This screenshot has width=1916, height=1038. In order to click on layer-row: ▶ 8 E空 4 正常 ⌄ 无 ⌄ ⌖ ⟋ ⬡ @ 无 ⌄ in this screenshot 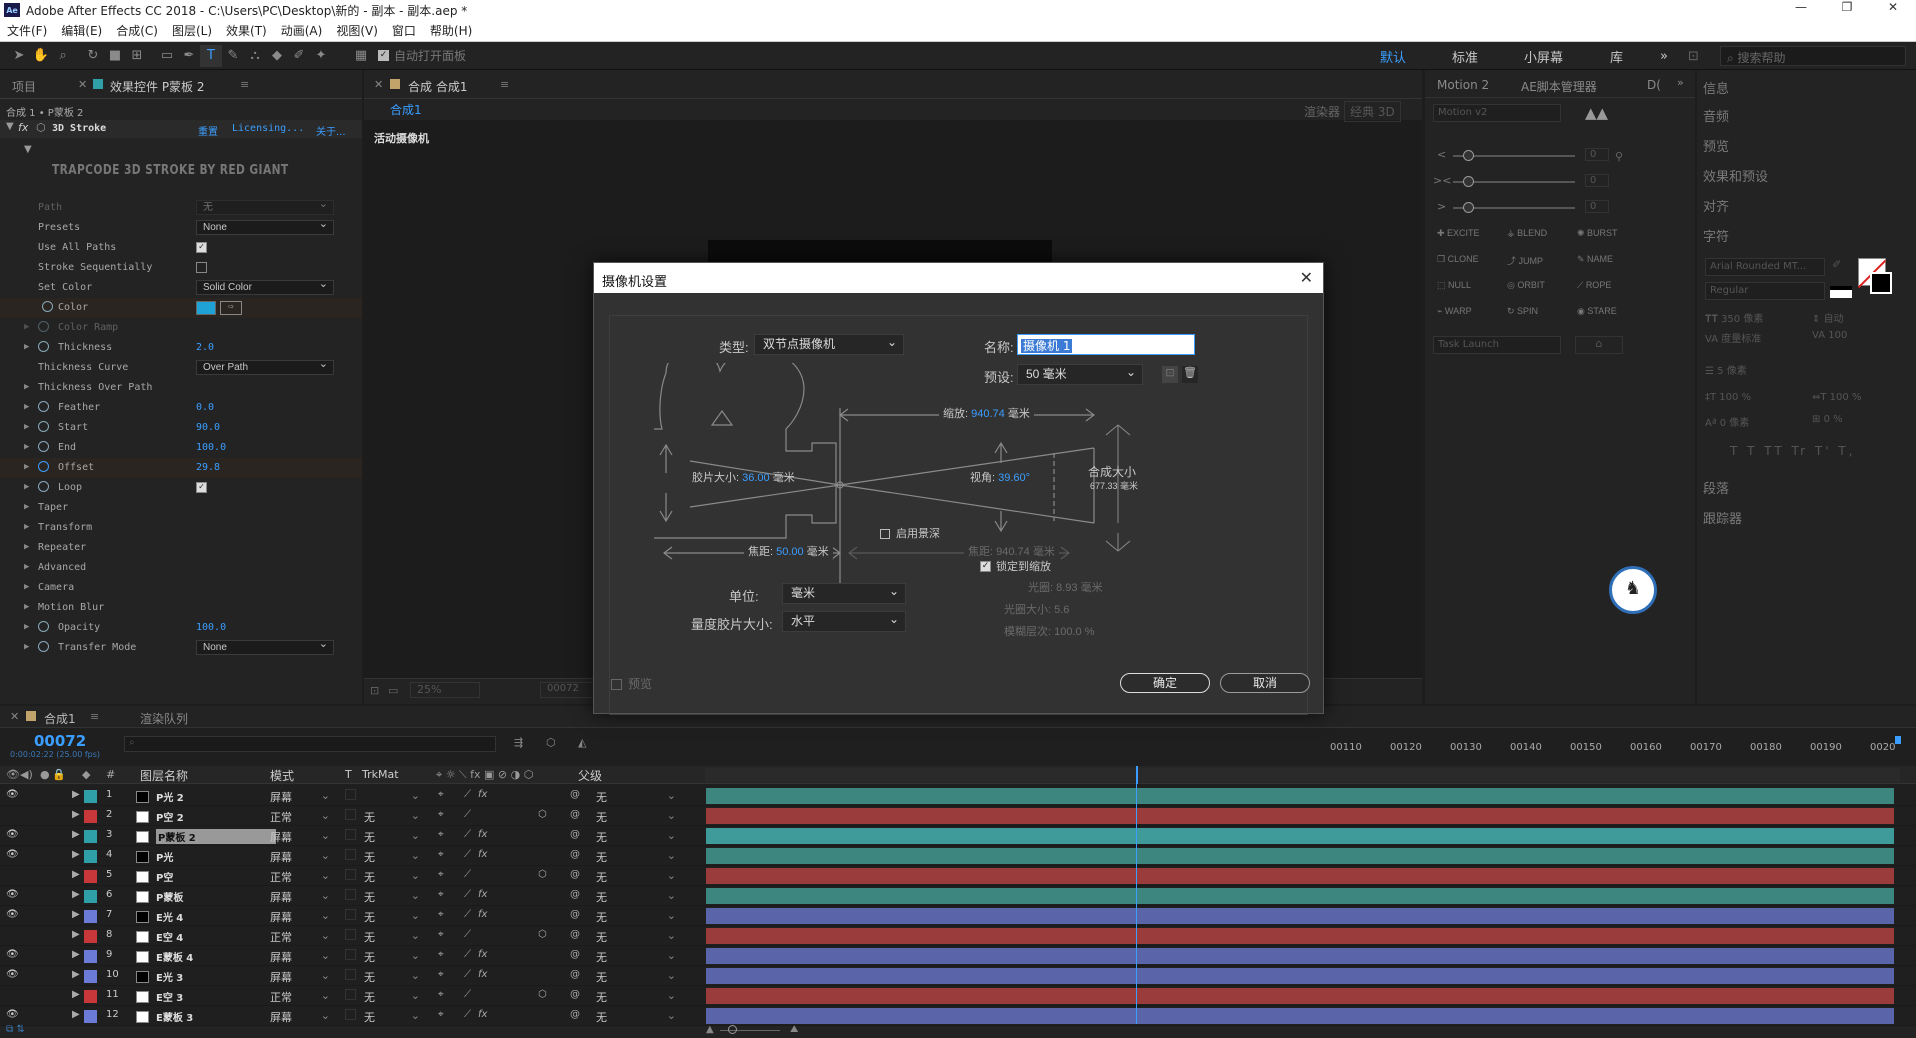, I will do `click(958, 936)`.